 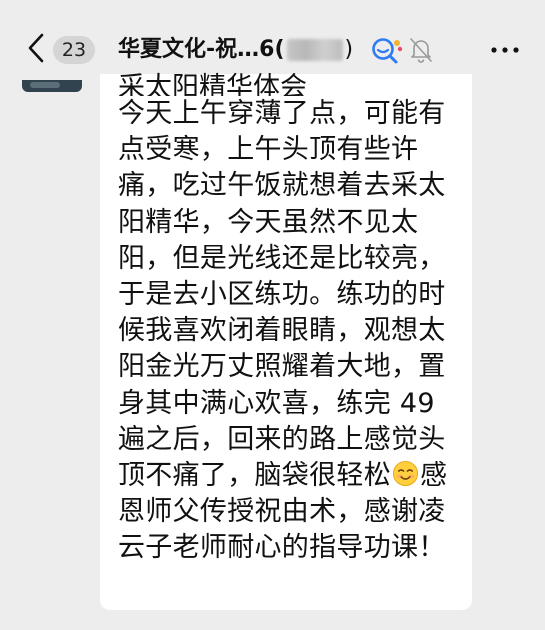 I want to click on mute-bell-icon, so click(x=421, y=50).